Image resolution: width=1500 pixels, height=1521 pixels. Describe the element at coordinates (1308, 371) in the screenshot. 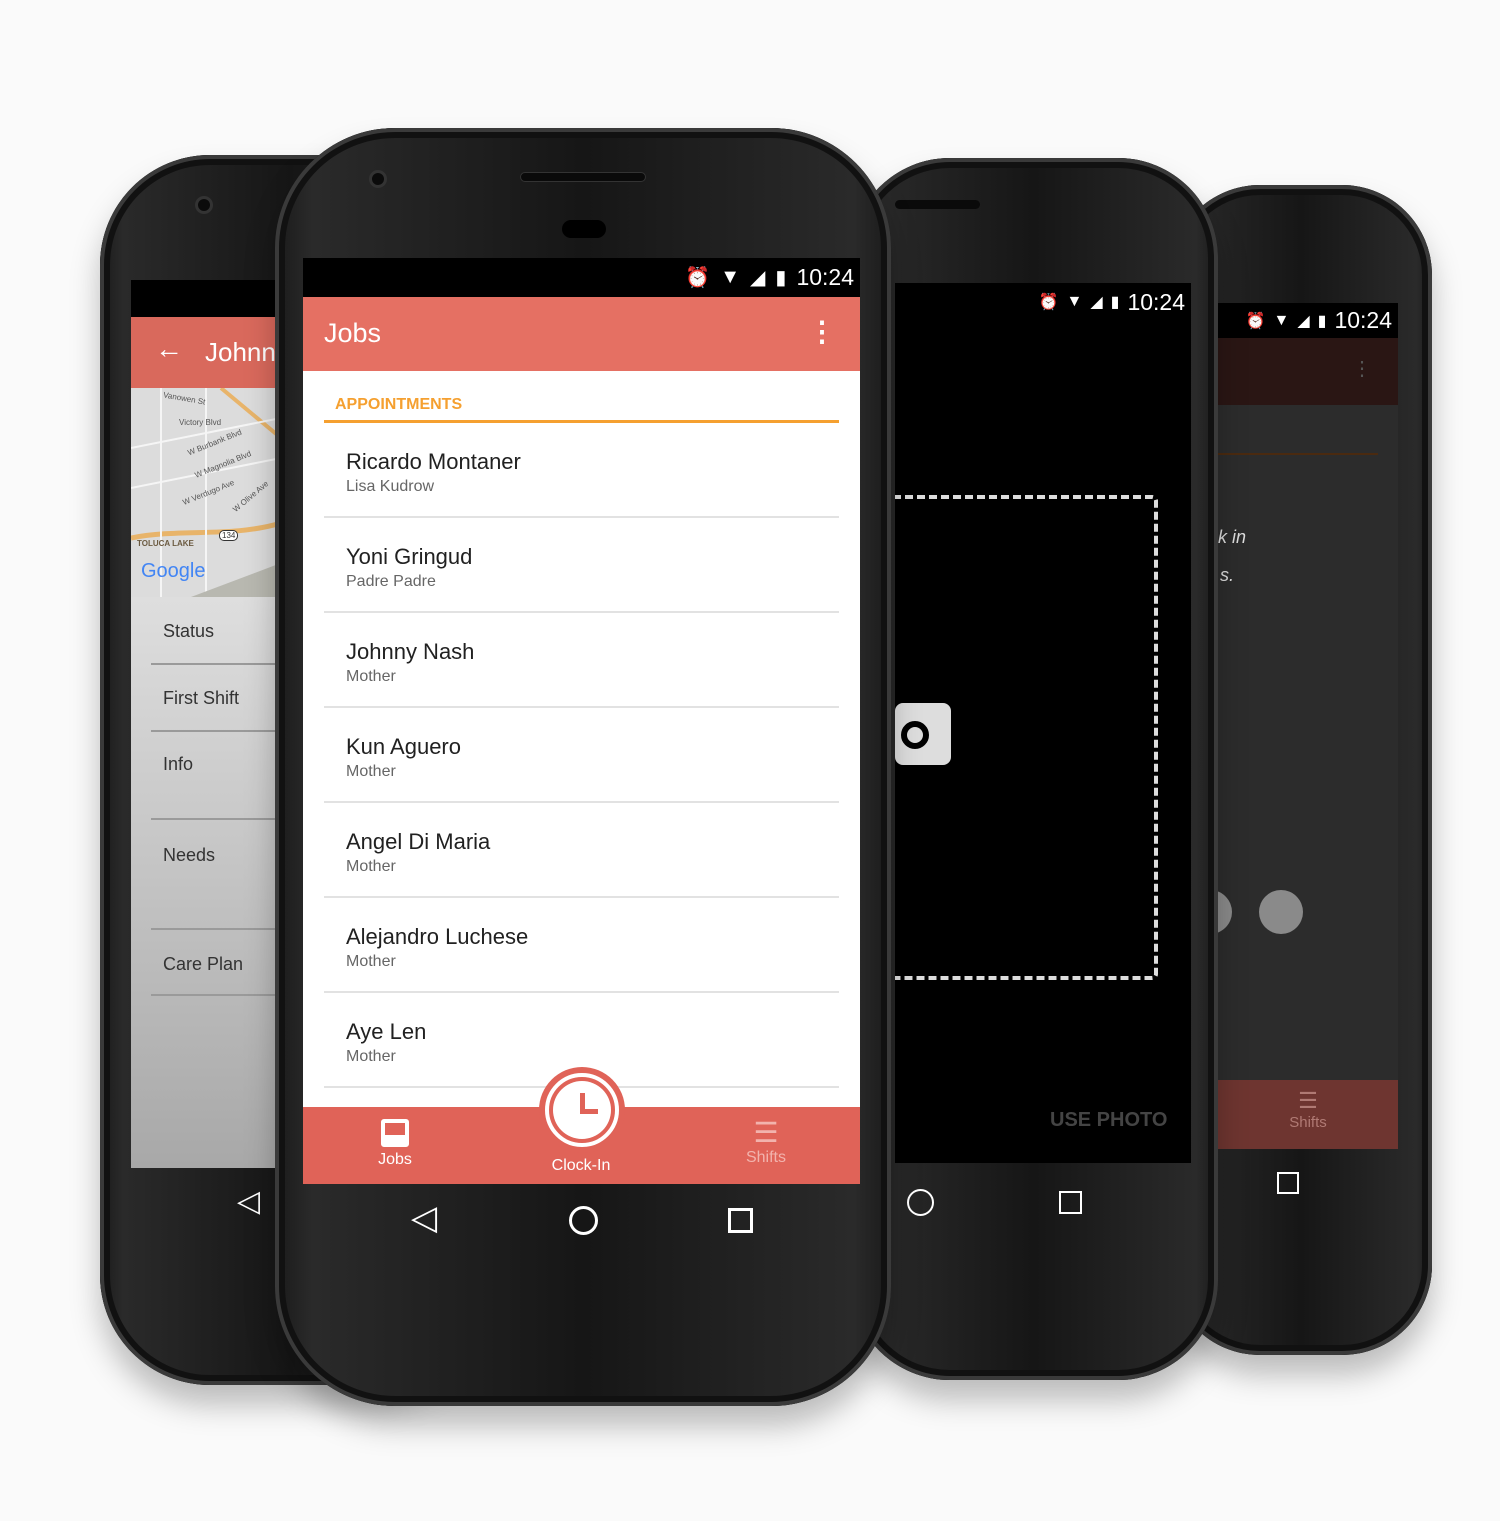

I see `app-bar: ⋮` at that location.